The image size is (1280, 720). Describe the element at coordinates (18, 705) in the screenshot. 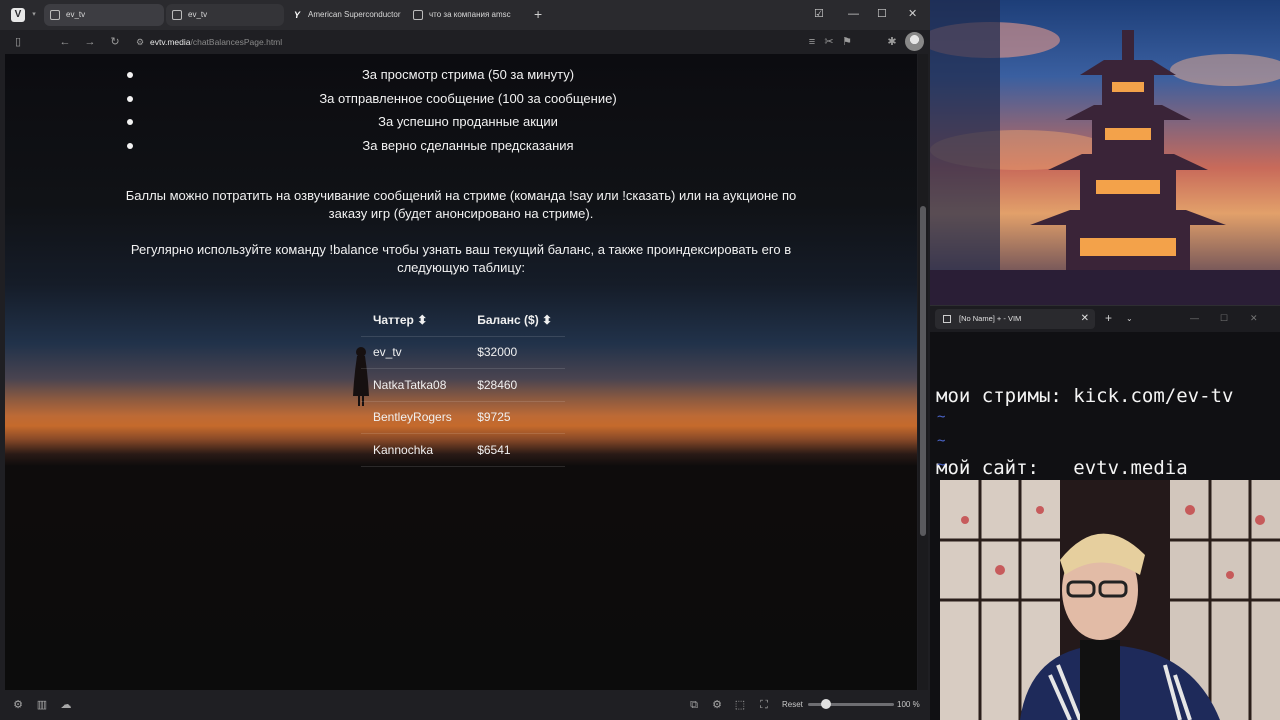

I see `panel-toggle-icon: ⚙` at that location.